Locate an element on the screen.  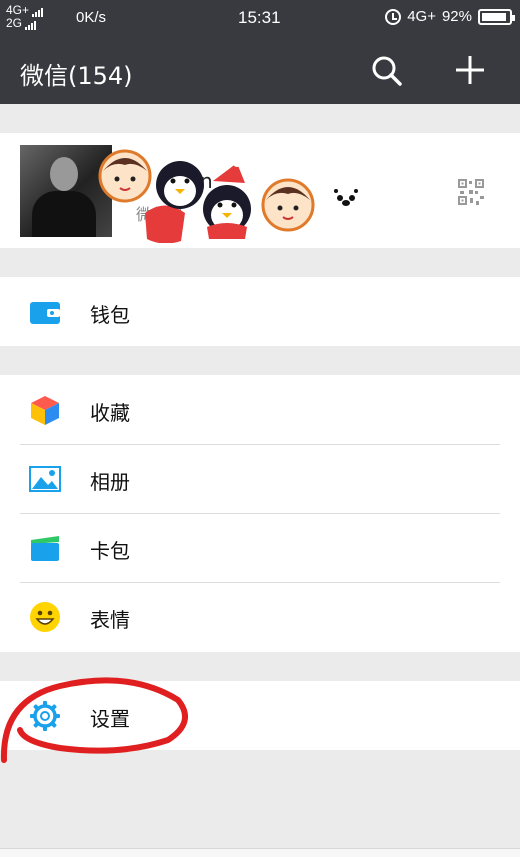
menu-label: 表情 is located at coordinates (110, 620).